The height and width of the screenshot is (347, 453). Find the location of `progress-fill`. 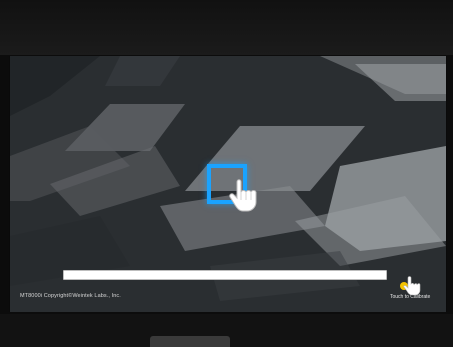

progress-fill is located at coordinates (225, 275).